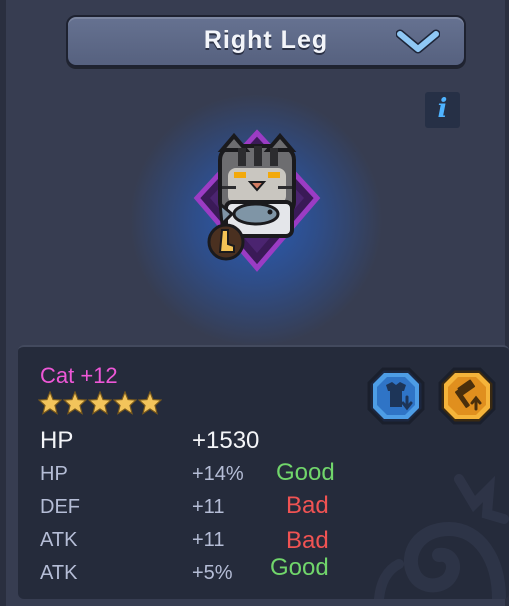 This screenshot has height=606, width=509. I want to click on info-button: i, so click(442, 110).